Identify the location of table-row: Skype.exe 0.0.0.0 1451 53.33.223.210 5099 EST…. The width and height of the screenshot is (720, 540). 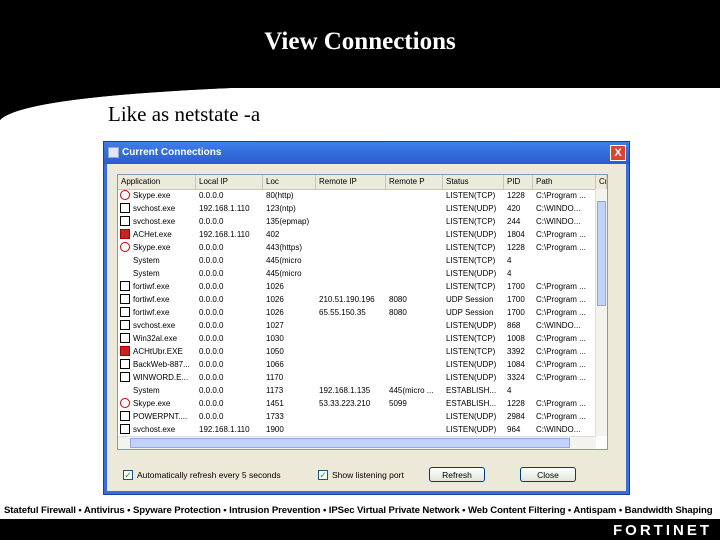
(362, 403).